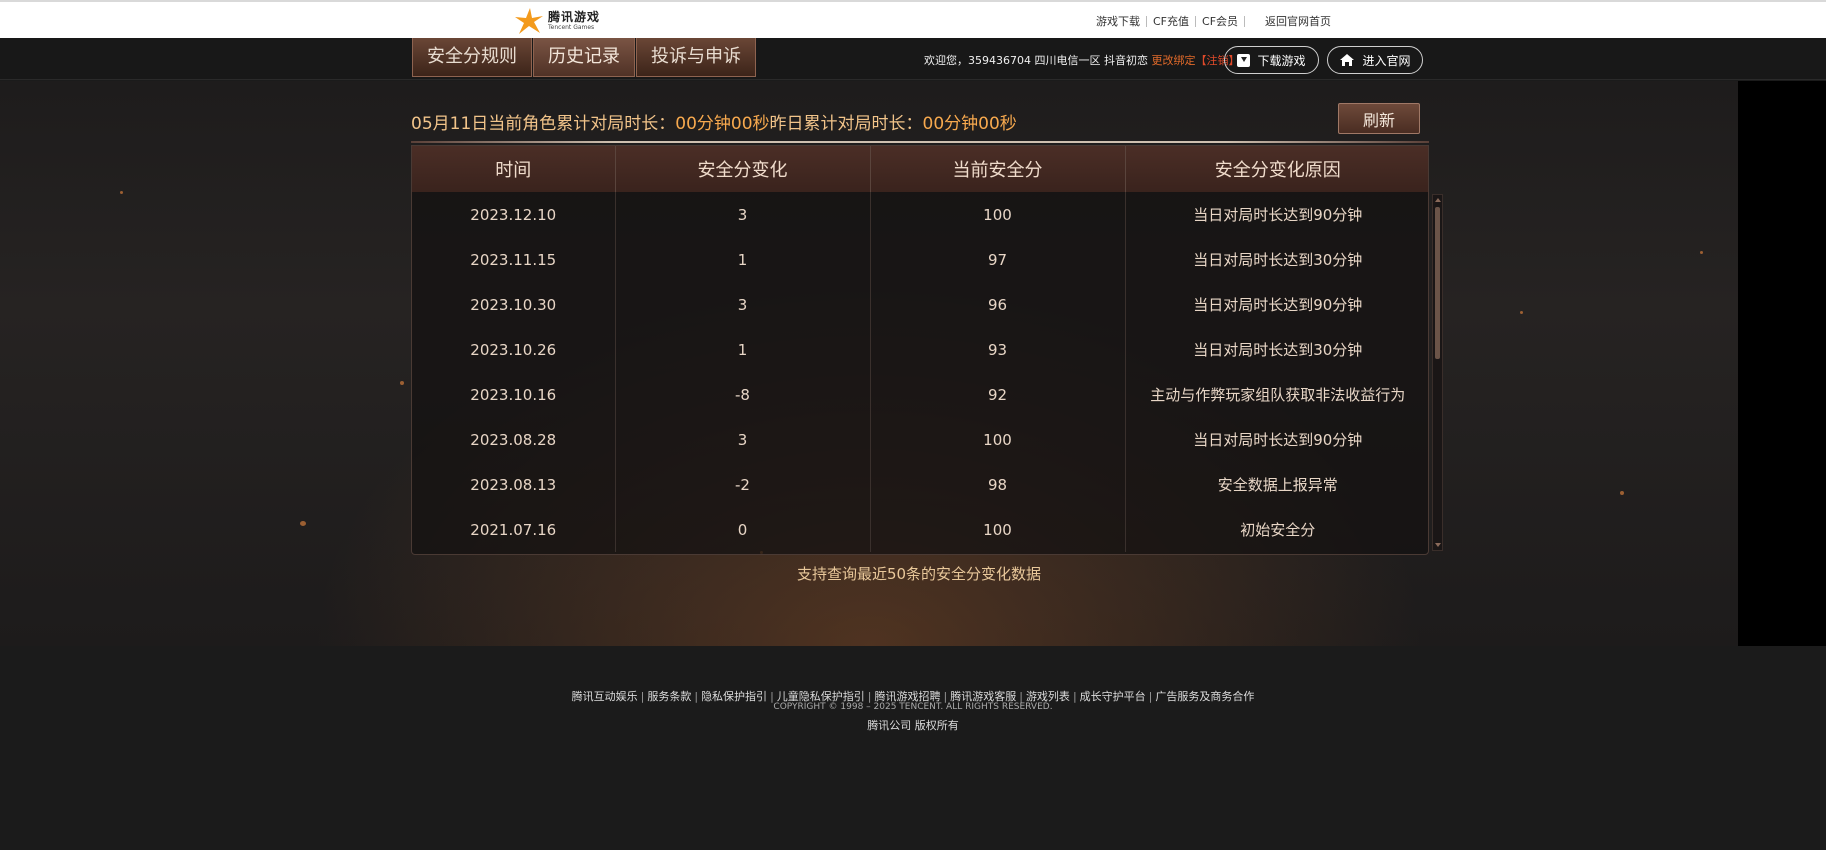 Image resolution: width=1826 pixels, height=850 pixels. What do you see at coordinates (1437, 283) in the screenshot?
I see `scroll-thumb` at bounding box center [1437, 283].